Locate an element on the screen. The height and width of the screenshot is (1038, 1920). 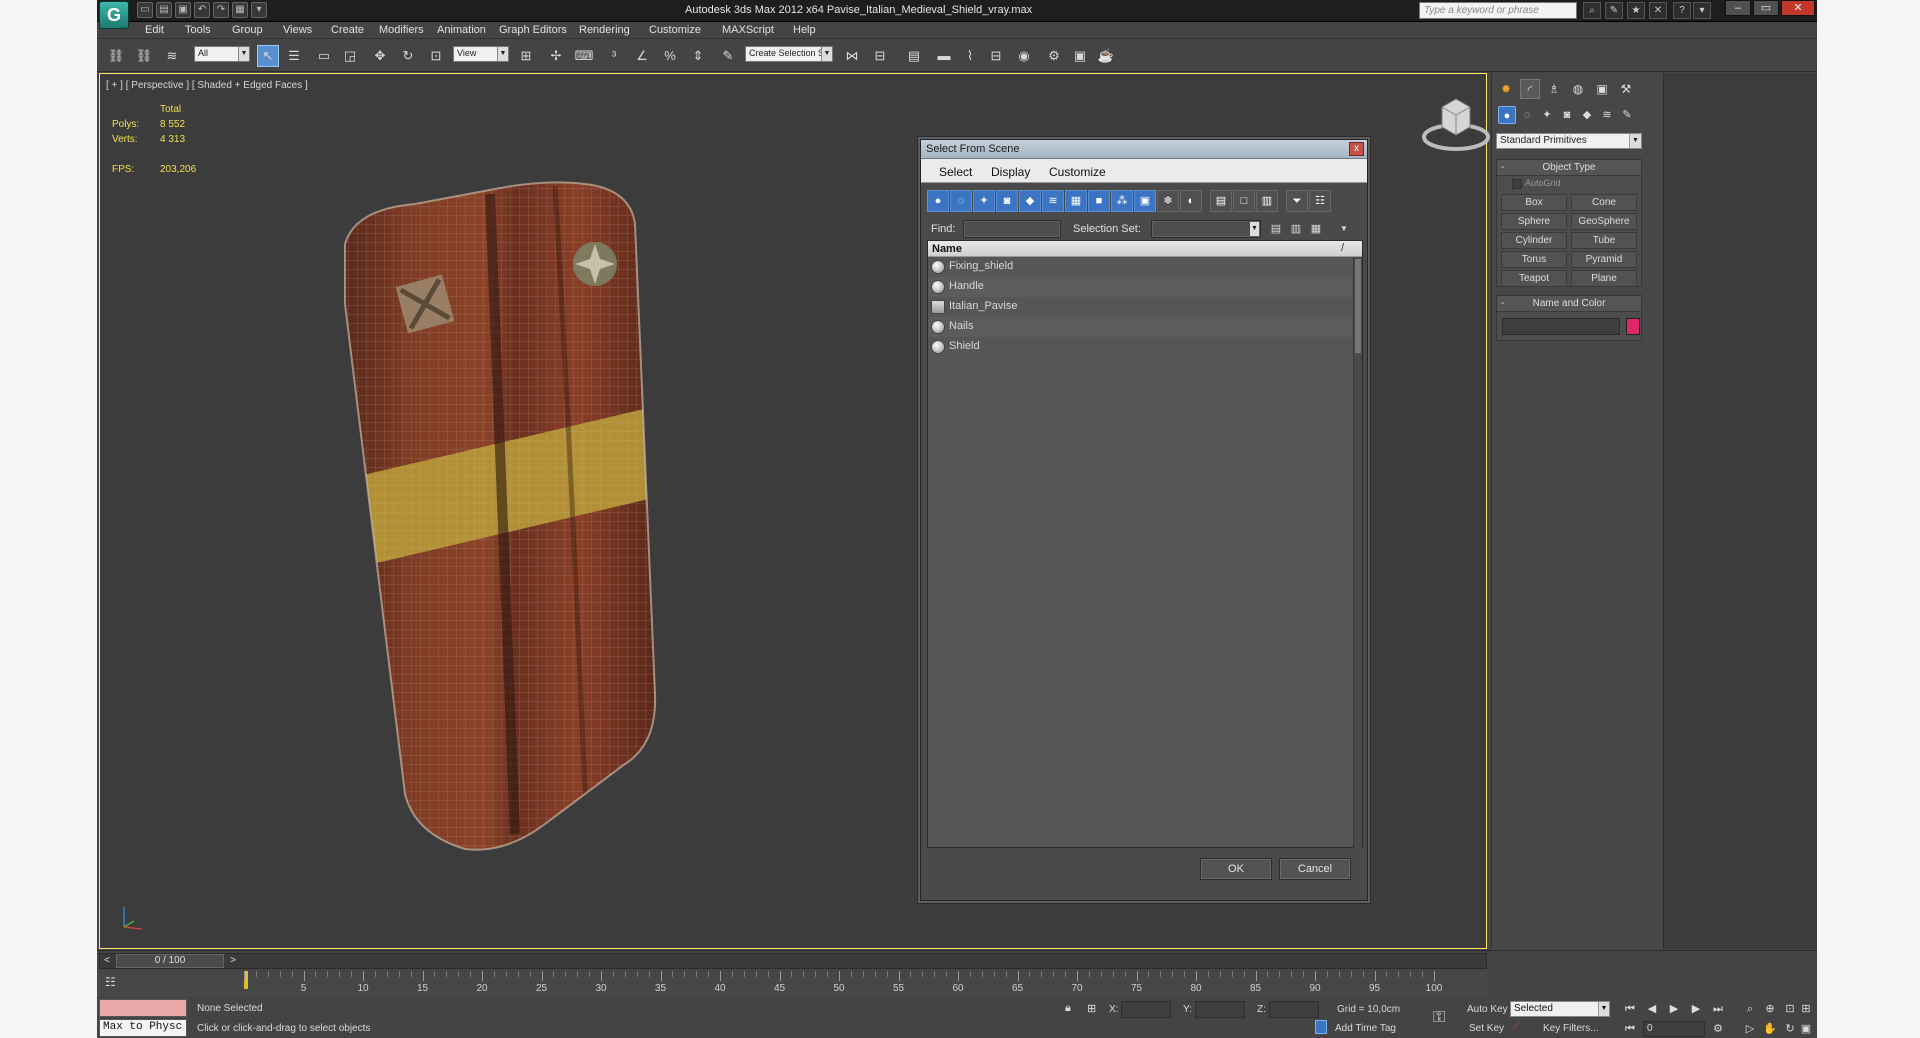
help-icon: ? is located at coordinates (1682, 10).